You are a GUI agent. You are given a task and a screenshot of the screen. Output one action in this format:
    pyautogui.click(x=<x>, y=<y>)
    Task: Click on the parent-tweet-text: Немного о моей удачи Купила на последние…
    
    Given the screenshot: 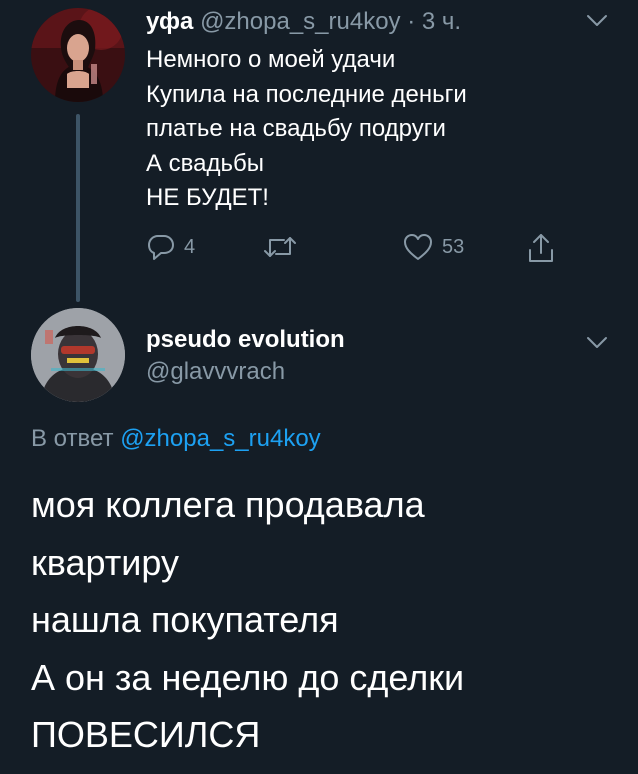 What is the action you would take?
    pyautogui.click(x=306, y=129)
    